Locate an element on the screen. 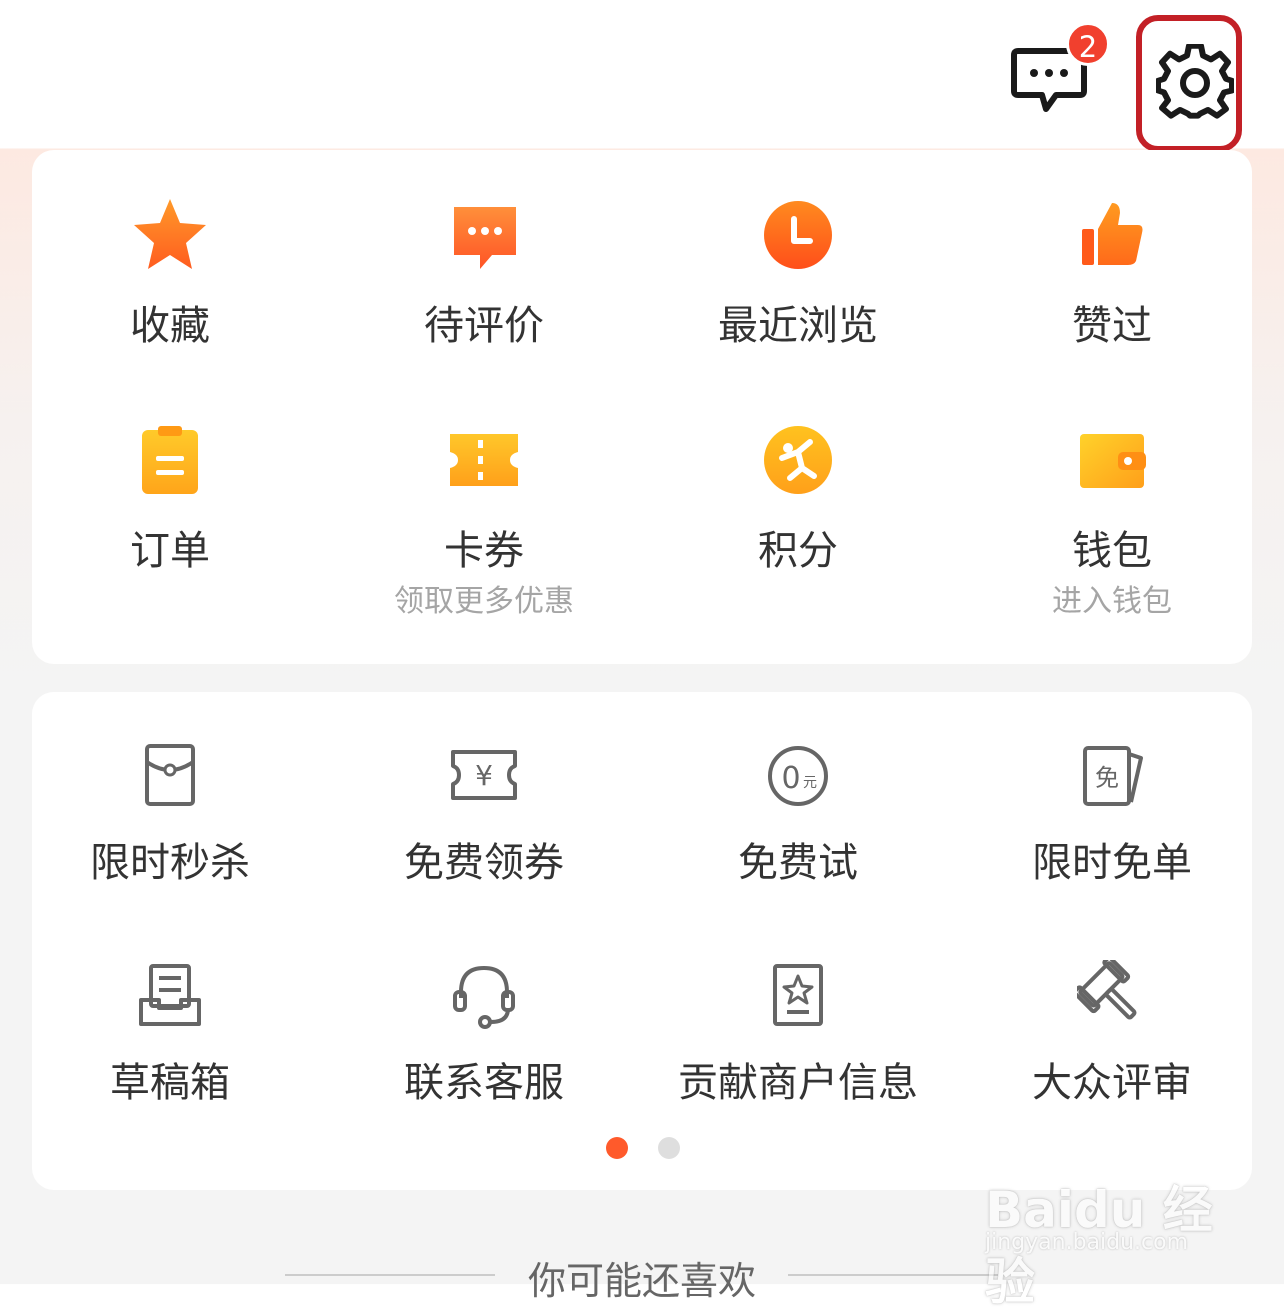 The image size is (1284, 1314). service-label: 收藏 is located at coordinates (170, 326).